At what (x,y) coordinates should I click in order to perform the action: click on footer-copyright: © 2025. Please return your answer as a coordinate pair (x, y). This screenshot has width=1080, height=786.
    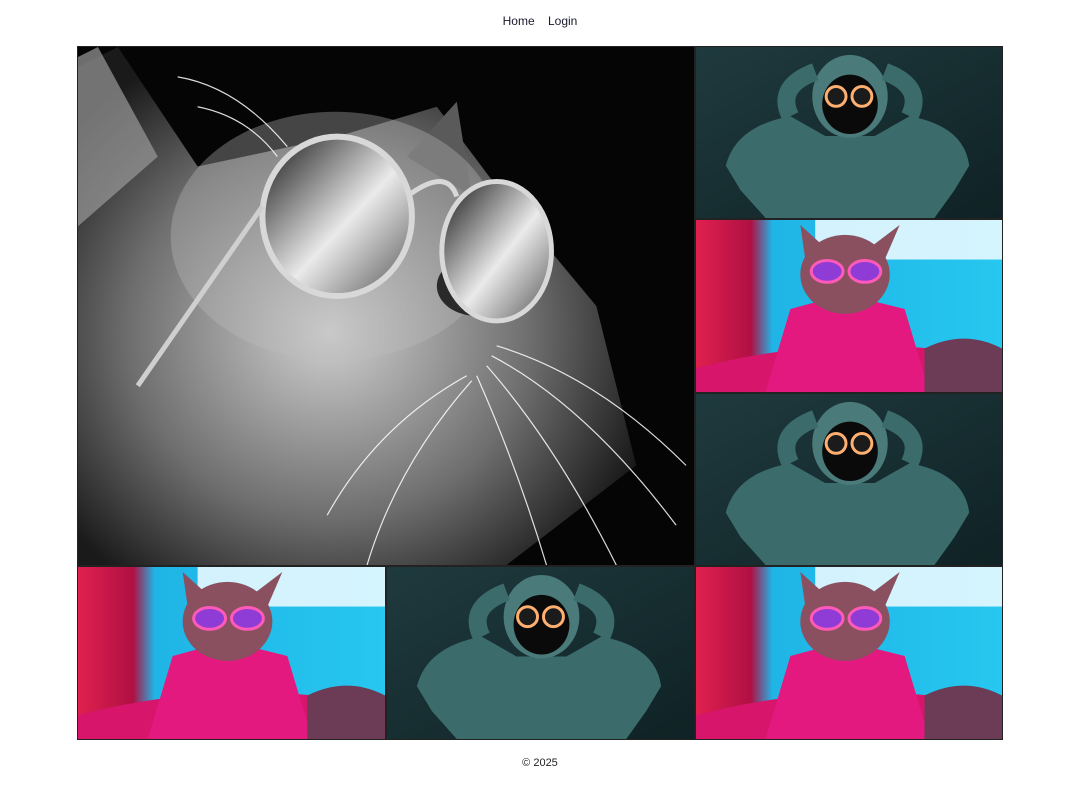
    Looking at the image, I should click on (540, 763).